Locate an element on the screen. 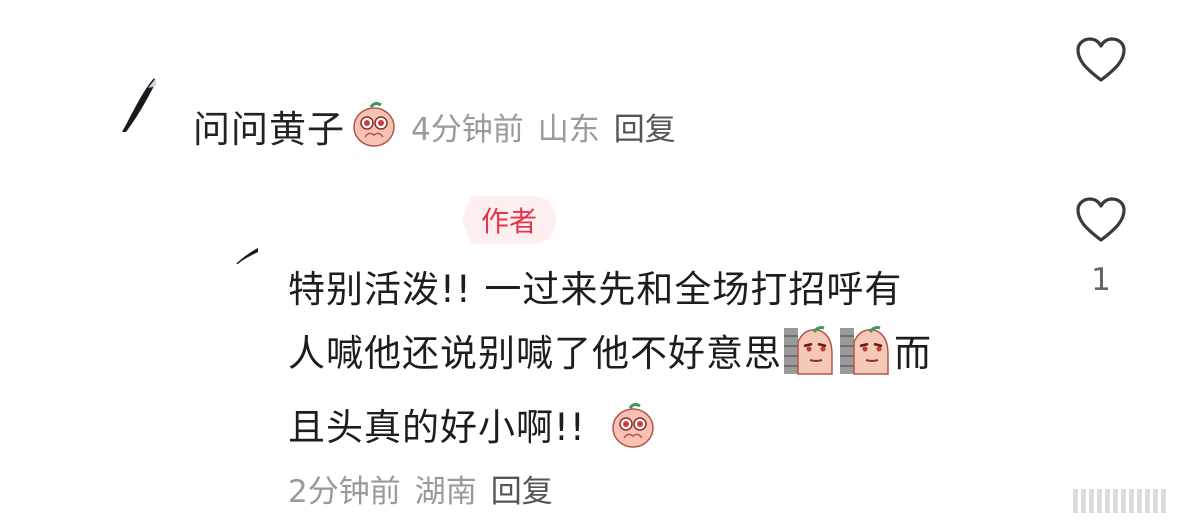 Image resolution: width=1179 pixels, height=527 pixels. reply-text-line: 特别活泼!! 一过来先和全场打招呼有 is located at coordinates (595, 289).